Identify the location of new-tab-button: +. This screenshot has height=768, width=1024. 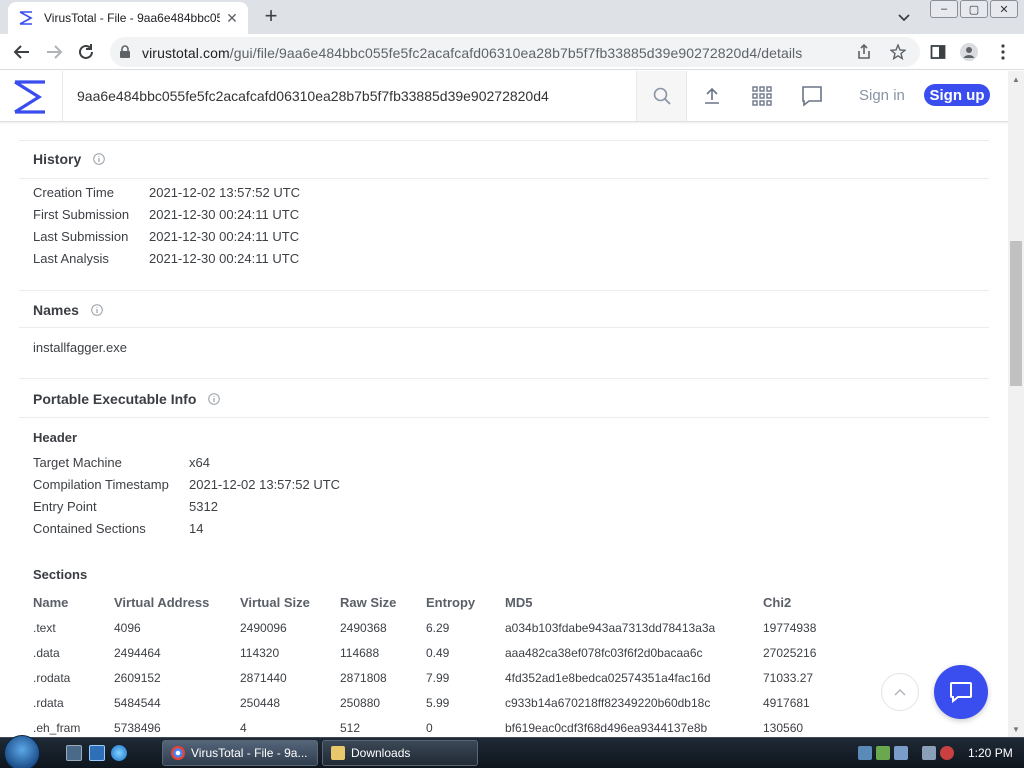
(271, 16).